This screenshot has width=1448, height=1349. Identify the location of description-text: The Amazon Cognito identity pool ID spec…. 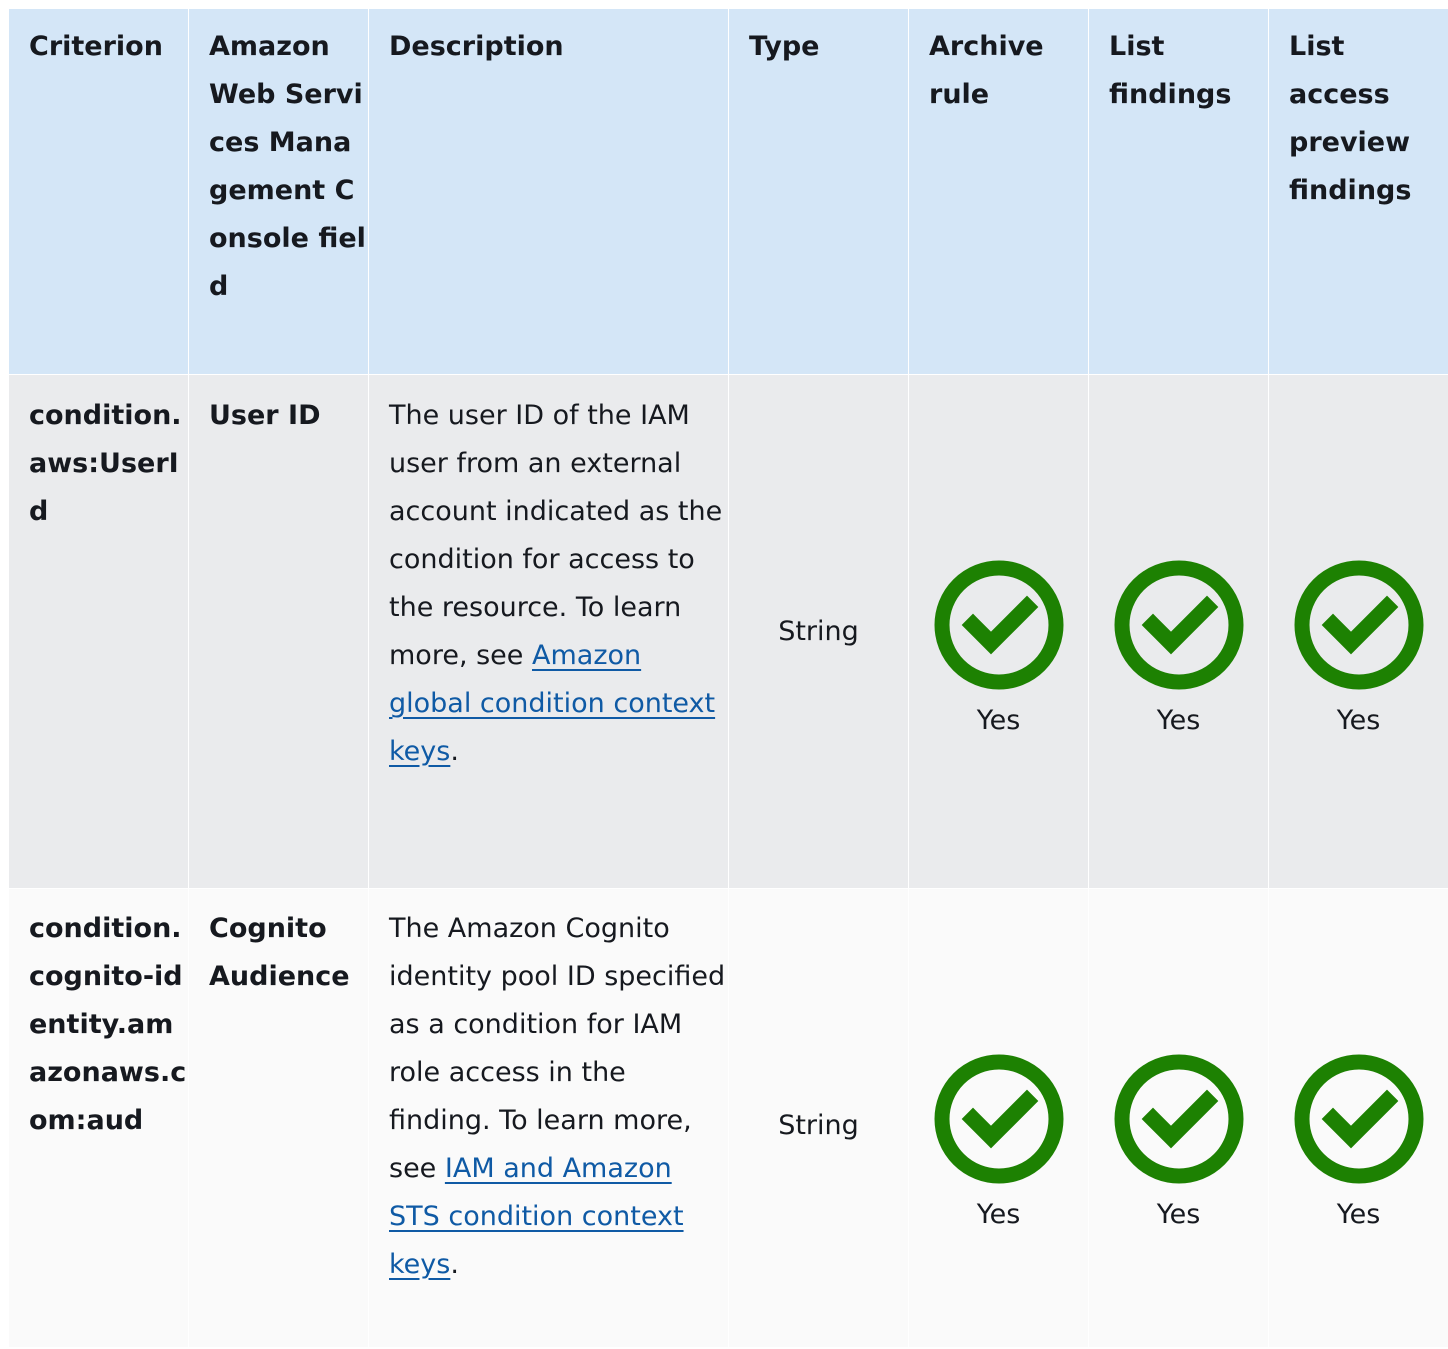
(557, 1048).